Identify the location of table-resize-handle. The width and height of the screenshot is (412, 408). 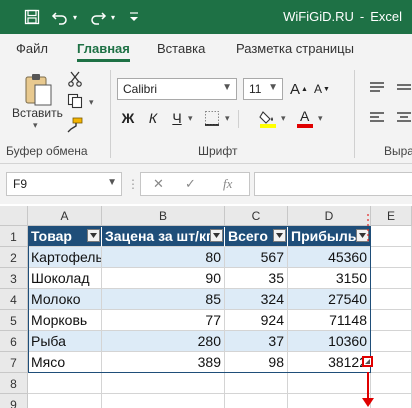
(367, 361).